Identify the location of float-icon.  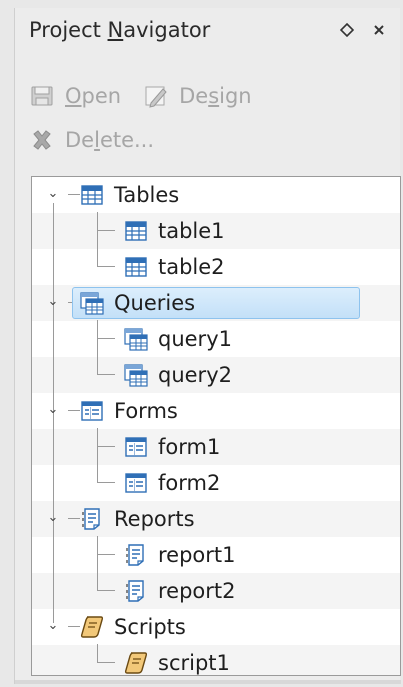
(347, 30).